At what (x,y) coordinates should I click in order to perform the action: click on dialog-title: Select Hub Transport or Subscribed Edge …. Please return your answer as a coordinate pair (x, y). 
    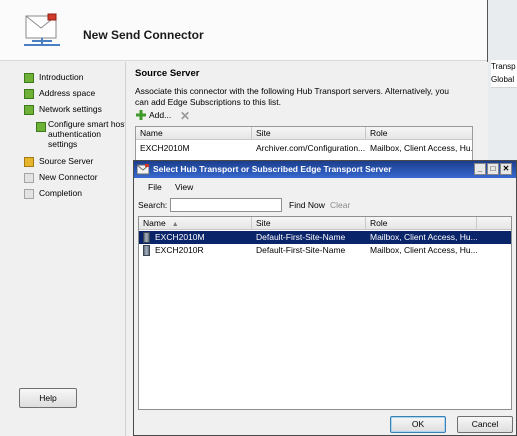
    Looking at the image, I should click on (272, 169).